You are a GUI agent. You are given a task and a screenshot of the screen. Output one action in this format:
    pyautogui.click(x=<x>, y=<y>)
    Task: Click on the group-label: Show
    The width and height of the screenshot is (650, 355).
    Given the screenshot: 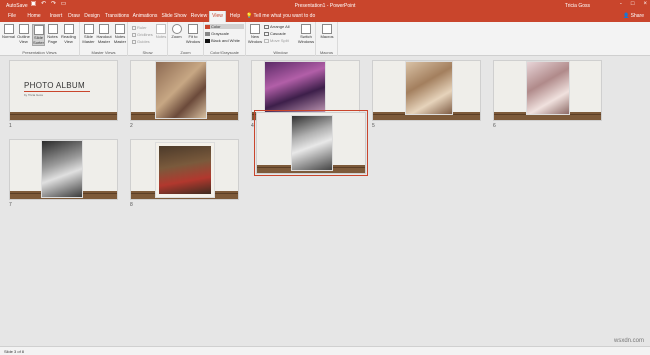 What is the action you would take?
    pyautogui.click(x=147, y=52)
    